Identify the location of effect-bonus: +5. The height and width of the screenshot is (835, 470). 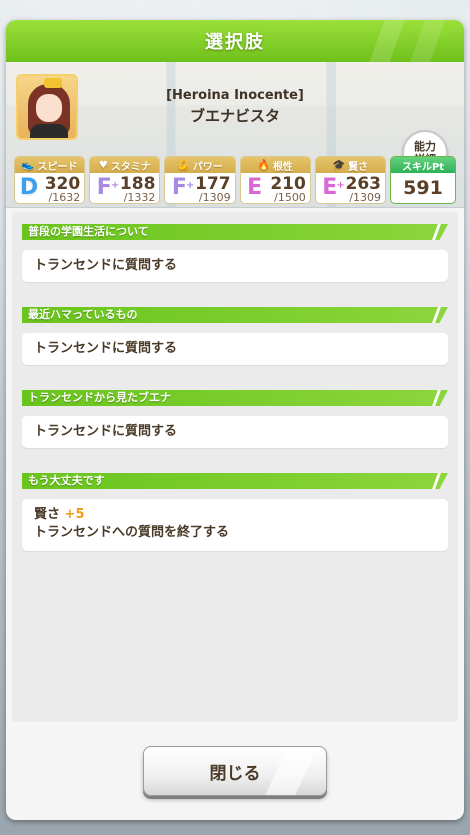
(74, 514).